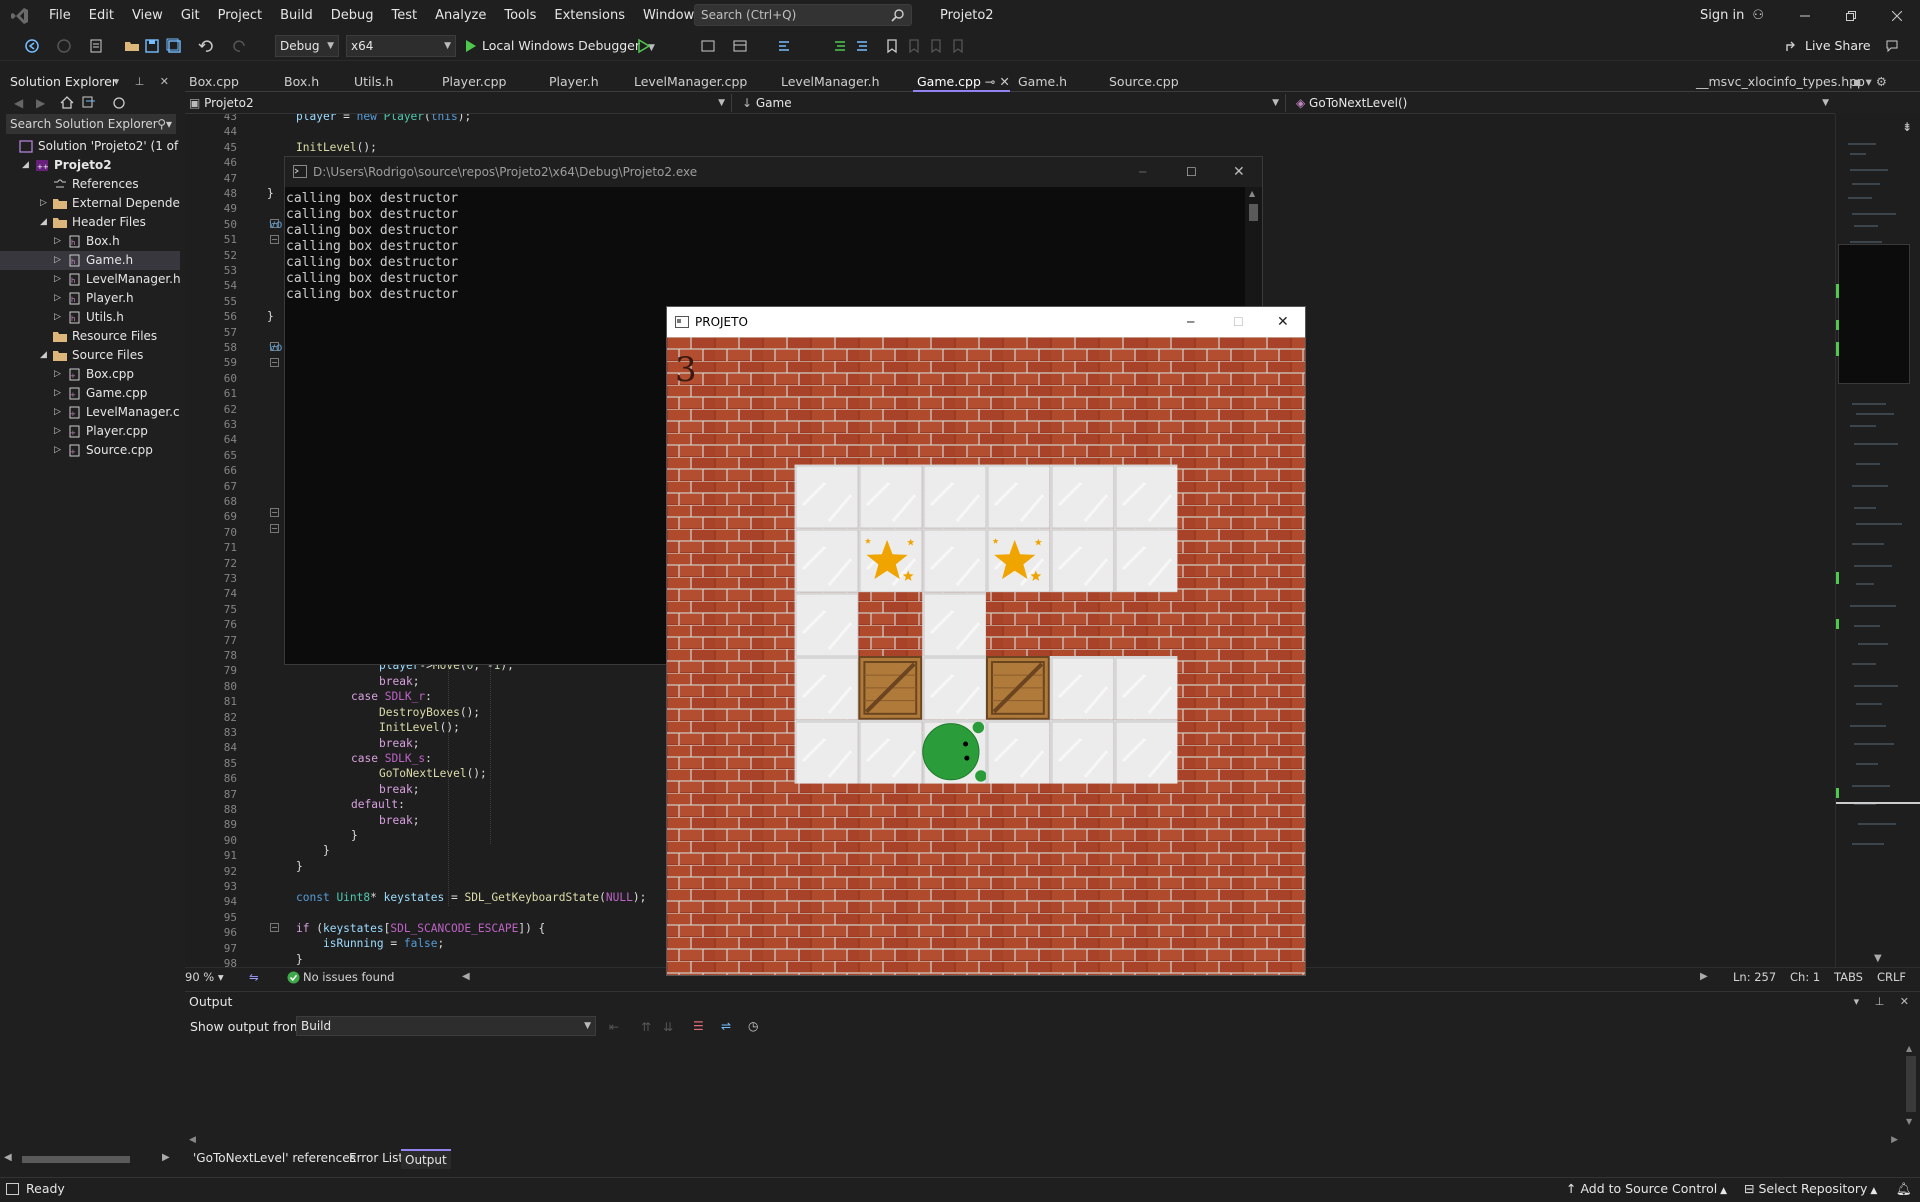  Describe the element at coordinates (90, 431) in the screenshot. I see `tree-item: ▷ + Player.cpp` at that location.